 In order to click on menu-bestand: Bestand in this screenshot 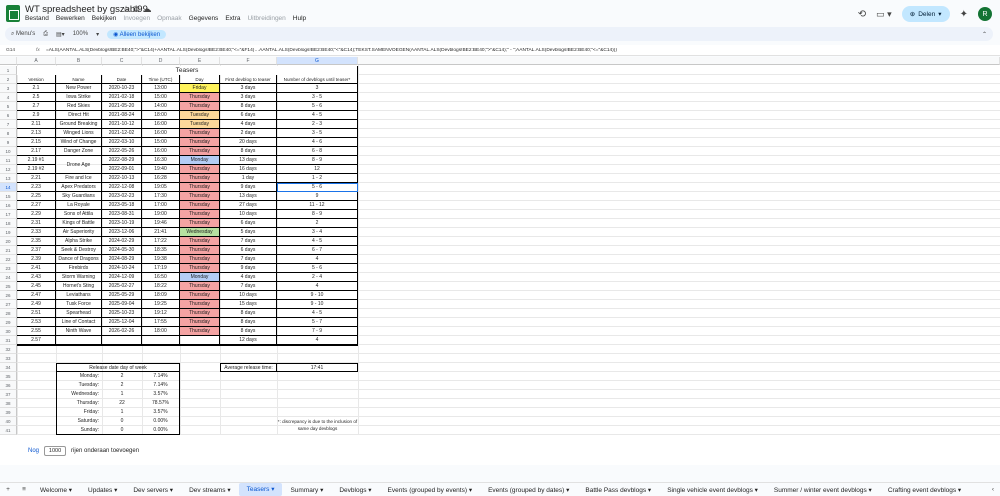, I will do `click(37, 18)`.